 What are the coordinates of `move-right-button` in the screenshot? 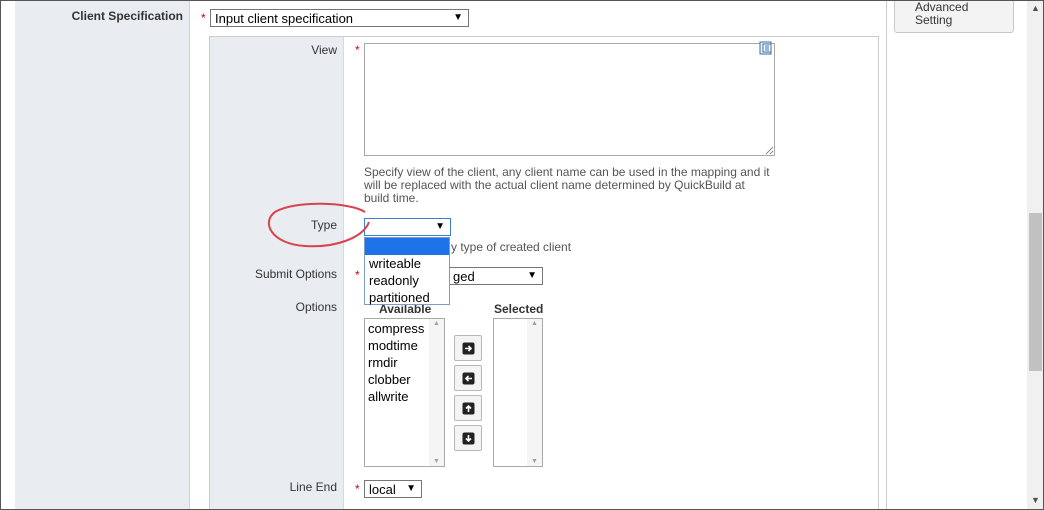 It's located at (468, 348).